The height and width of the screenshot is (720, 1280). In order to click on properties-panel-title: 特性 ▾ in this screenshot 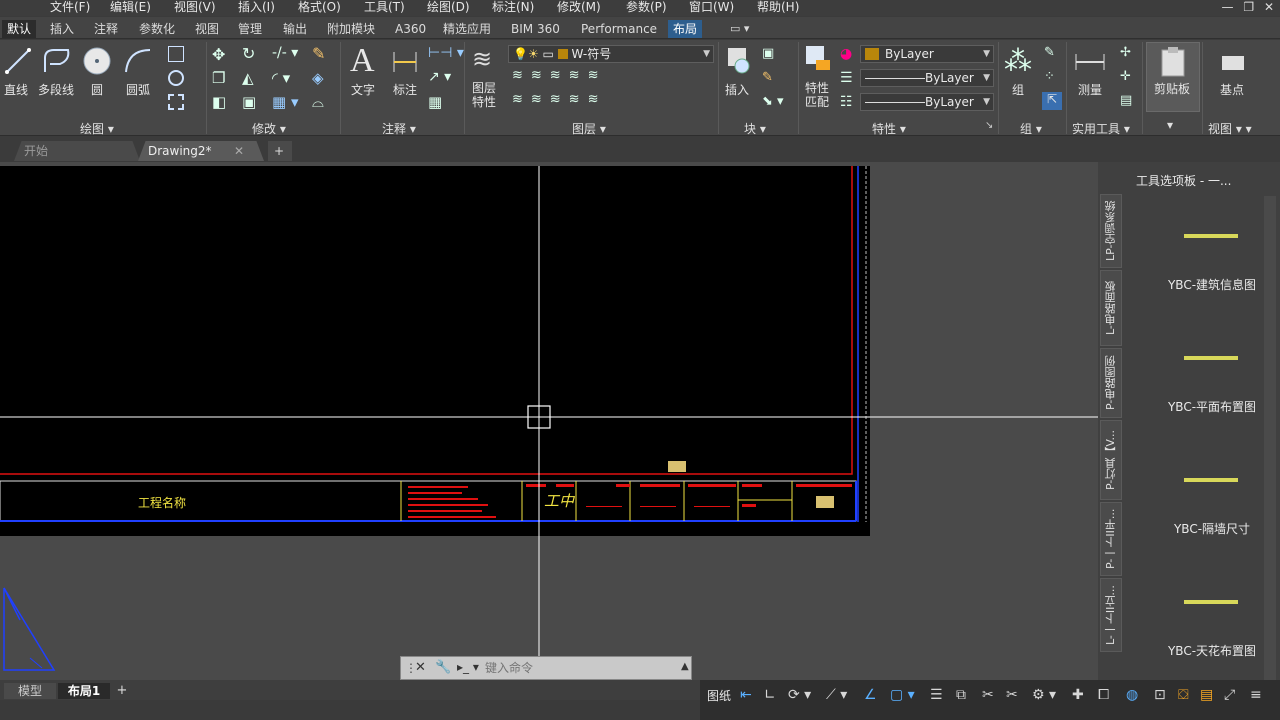, I will do `click(889, 128)`.